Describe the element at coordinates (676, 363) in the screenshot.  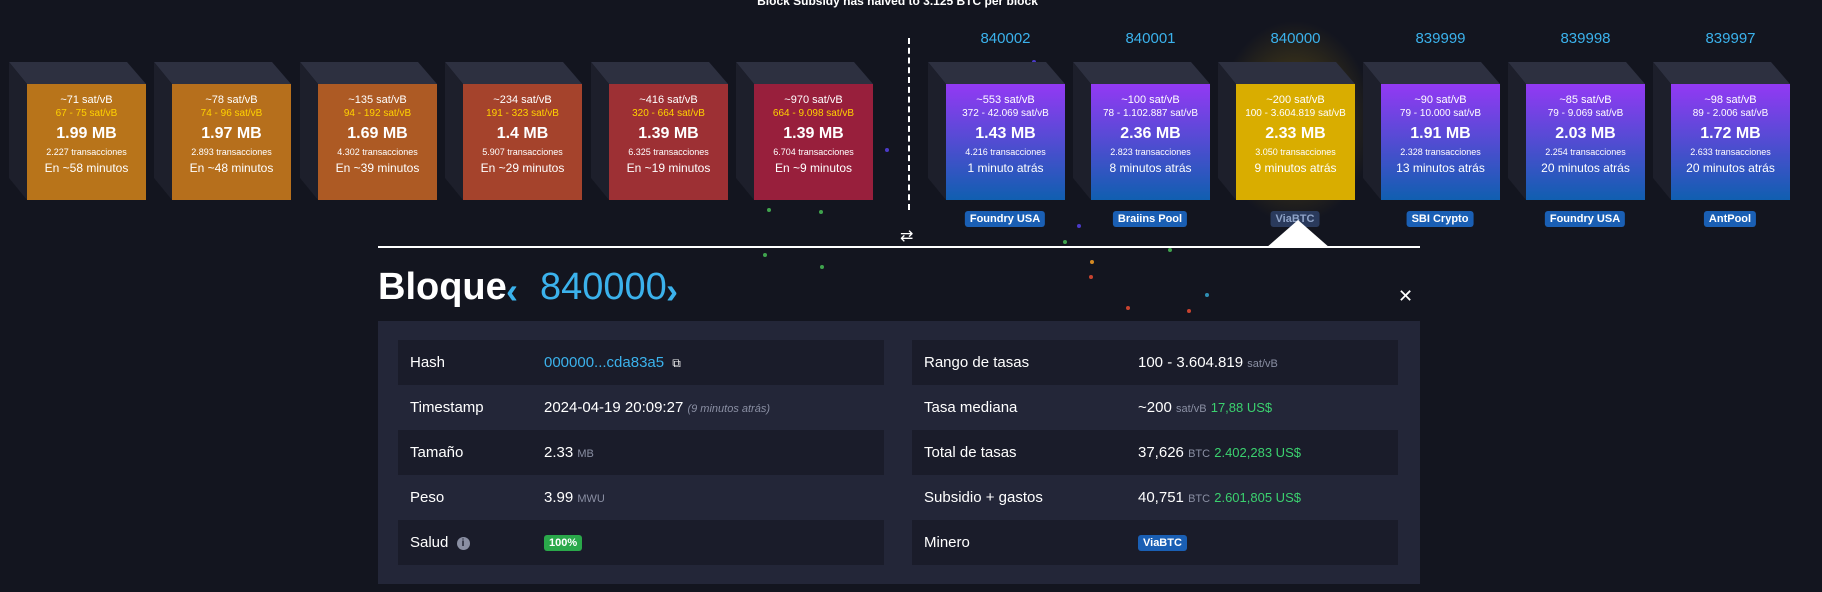
I see `copy-icon: ⧉` at that location.